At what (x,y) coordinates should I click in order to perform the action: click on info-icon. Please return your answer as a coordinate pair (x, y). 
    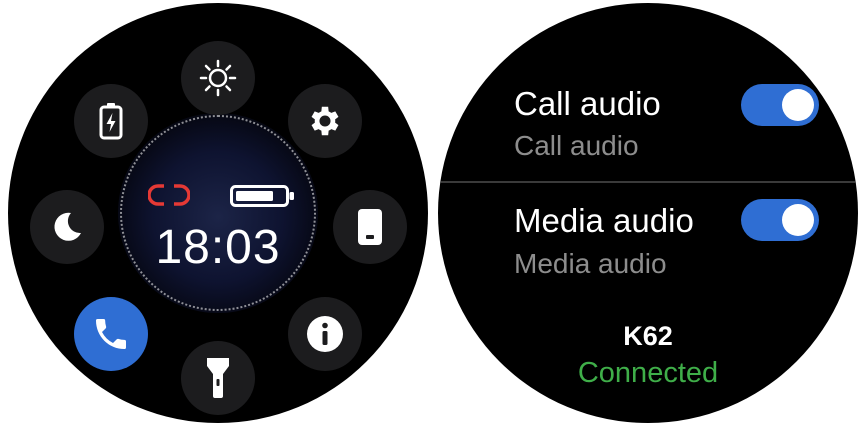
    Looking at the image, I should click on (325, 334).